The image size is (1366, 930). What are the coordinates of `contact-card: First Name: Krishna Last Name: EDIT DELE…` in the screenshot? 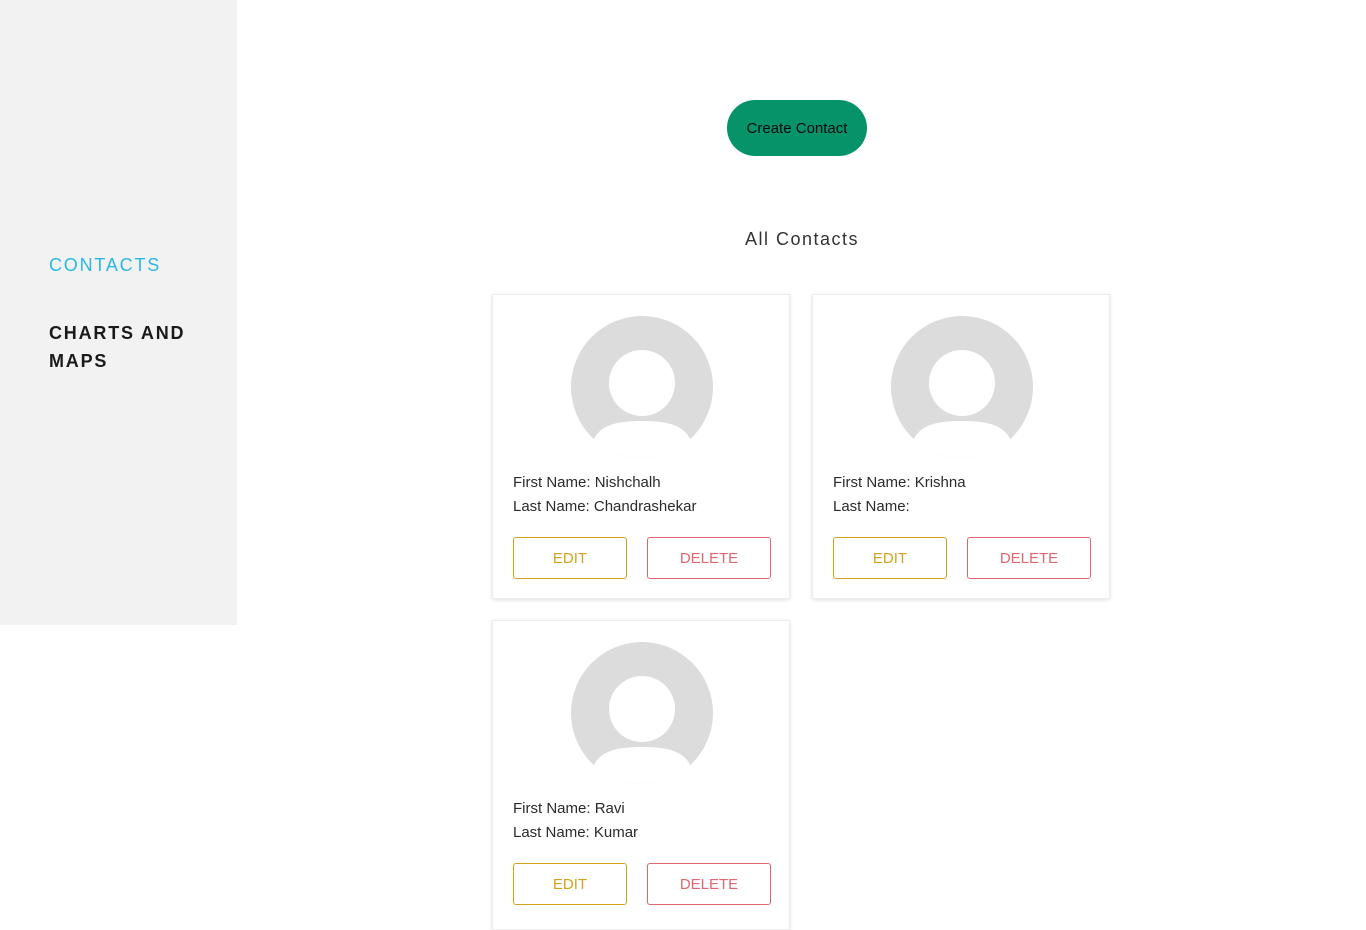 It's located at (961, 446).